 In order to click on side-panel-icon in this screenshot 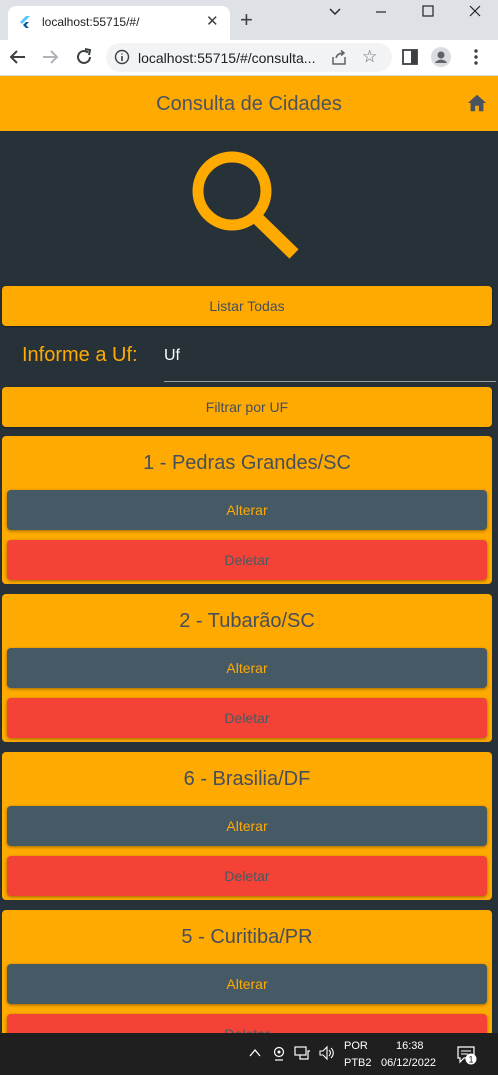, I will do `click(410, 57)`.